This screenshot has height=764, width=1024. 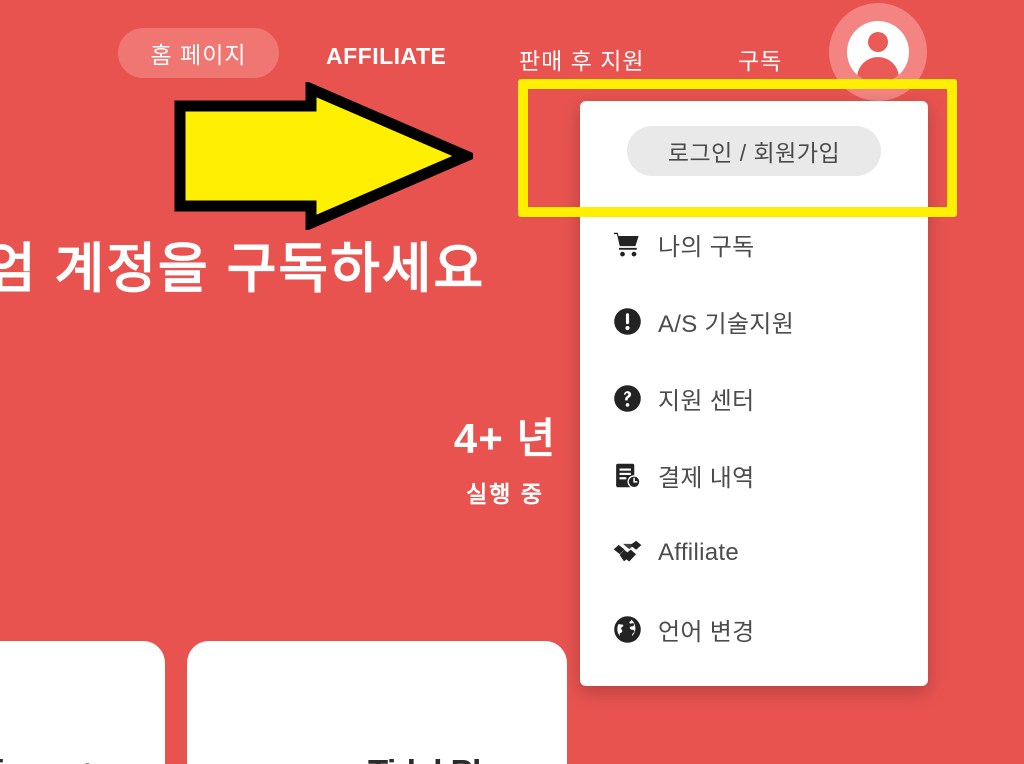 I want to click on hero-stat: 4+ 년 실행 중, so click(x=505, y=462).